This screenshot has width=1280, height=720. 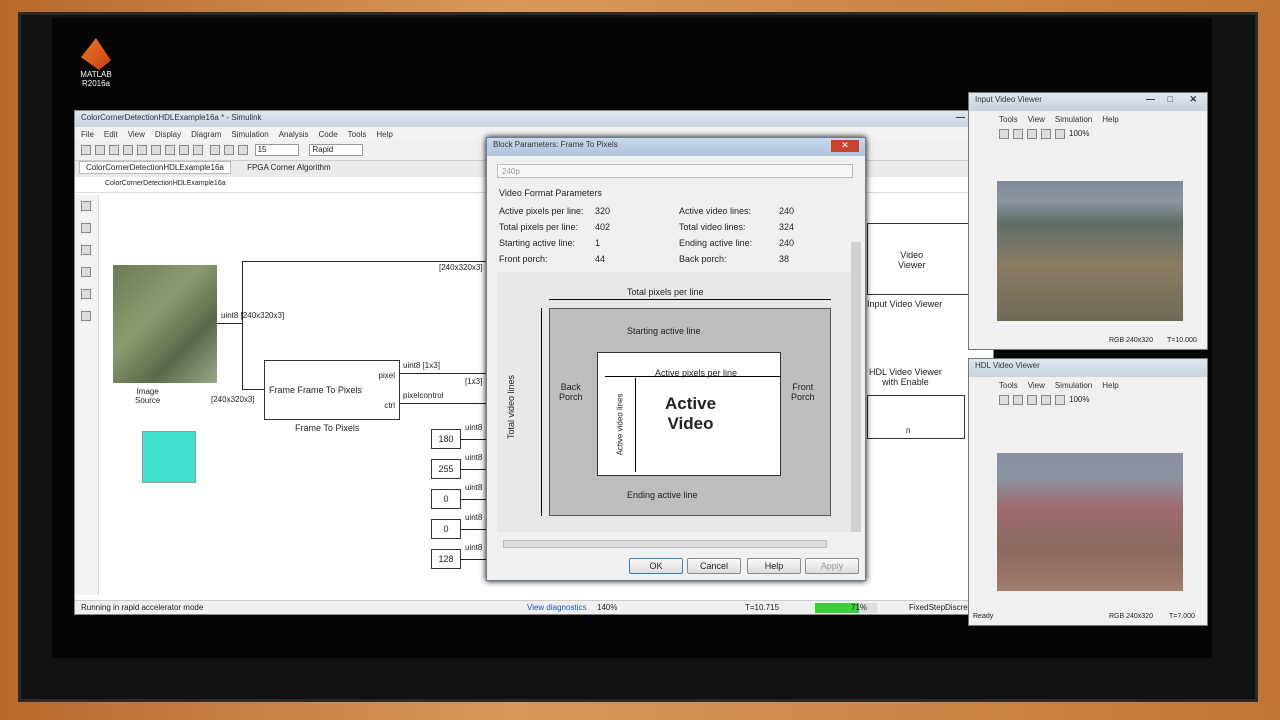 I want to click on active-ppl-label: Active pixels per line, so click(x=696, y=373).